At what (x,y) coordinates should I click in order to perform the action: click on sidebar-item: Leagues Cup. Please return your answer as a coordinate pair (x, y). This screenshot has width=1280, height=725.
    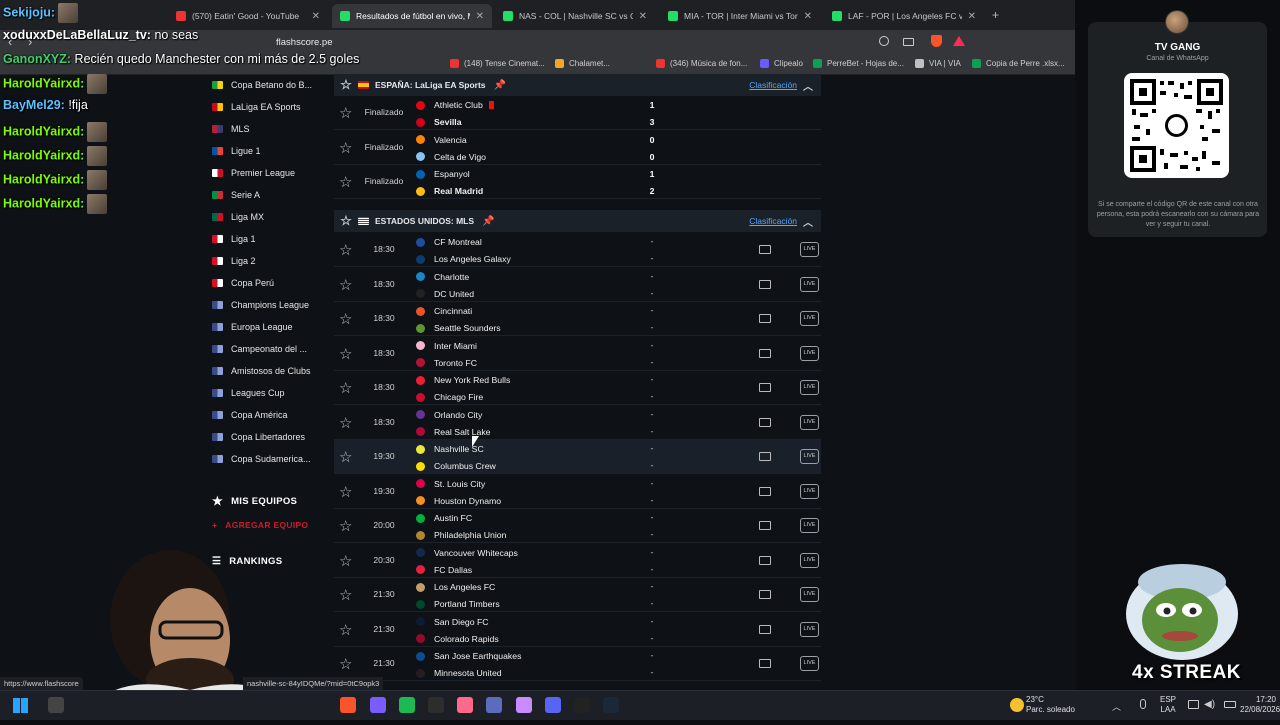
    Looking at the image, I should click on (248, 393).